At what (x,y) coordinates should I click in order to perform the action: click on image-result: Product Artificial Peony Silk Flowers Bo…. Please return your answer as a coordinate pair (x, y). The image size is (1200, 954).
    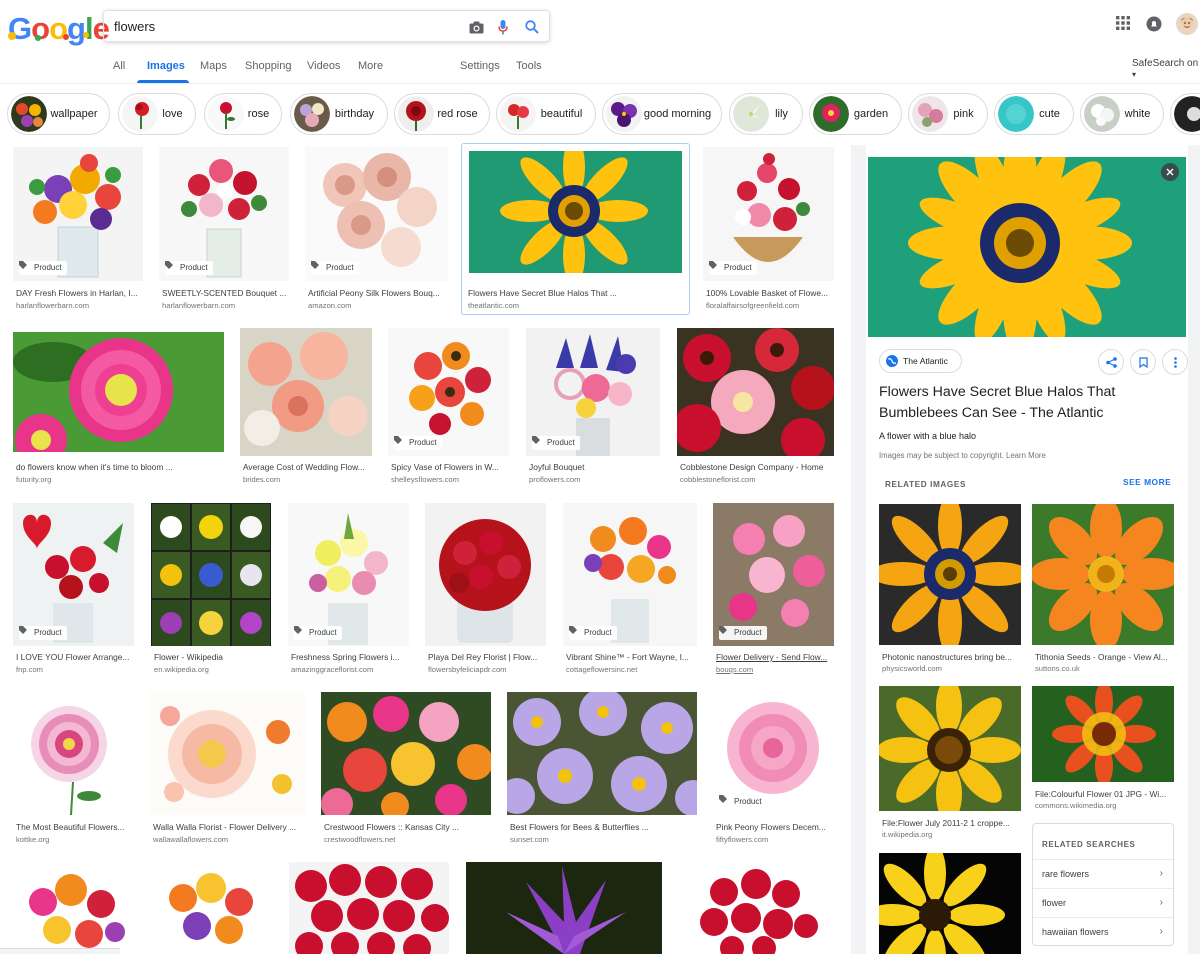
    Looking at the image, I should click on (376, 229).